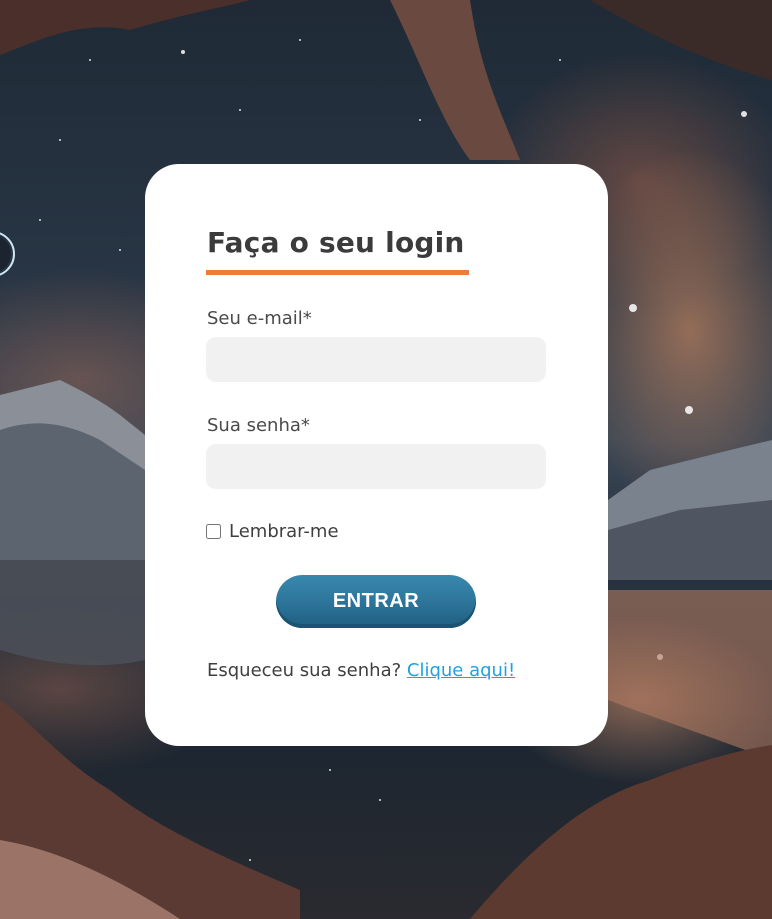 This screenshot has height=919, width=772. I want to click on remember-me-checkbox, so click(213, 531).